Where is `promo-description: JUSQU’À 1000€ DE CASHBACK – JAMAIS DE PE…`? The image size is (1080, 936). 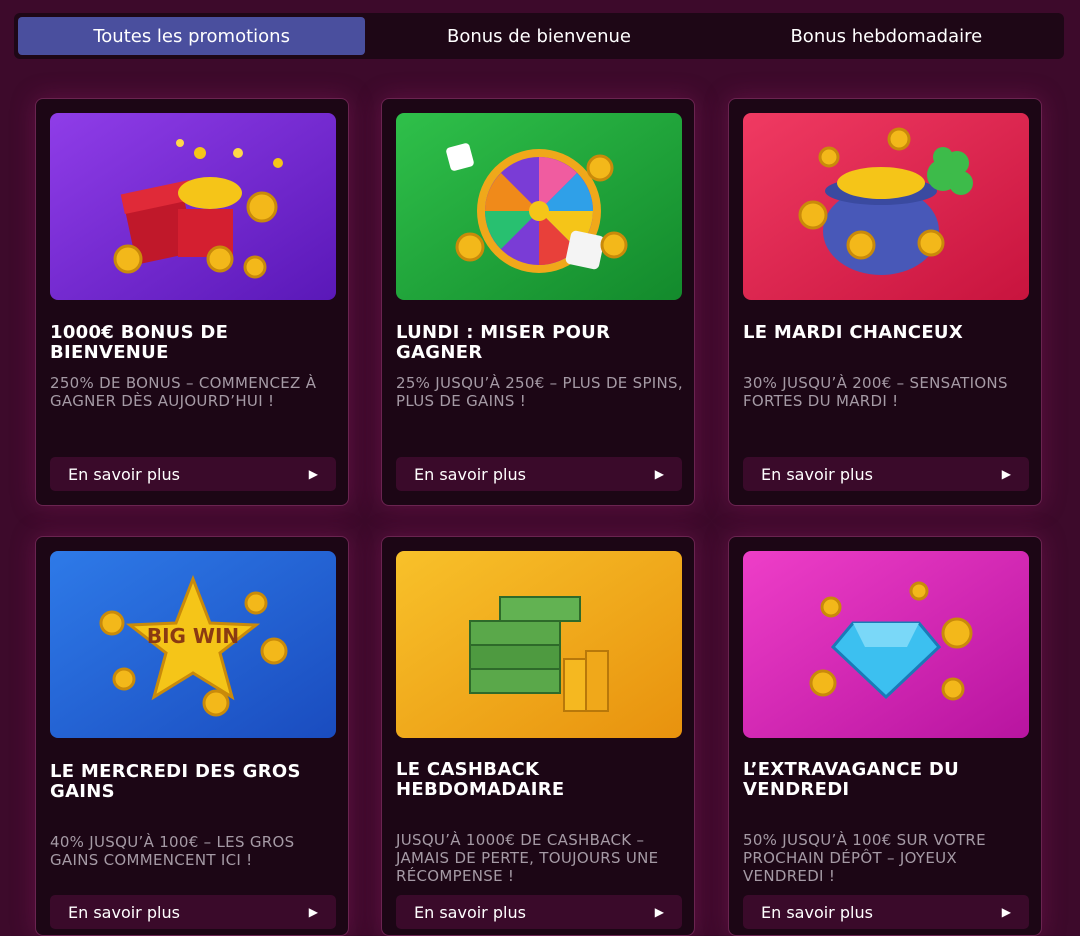 promo-description: JUSQU’À 1000€ DE CASHBACK – JAMAIS DE PE… is located at coordinates (527, 858).